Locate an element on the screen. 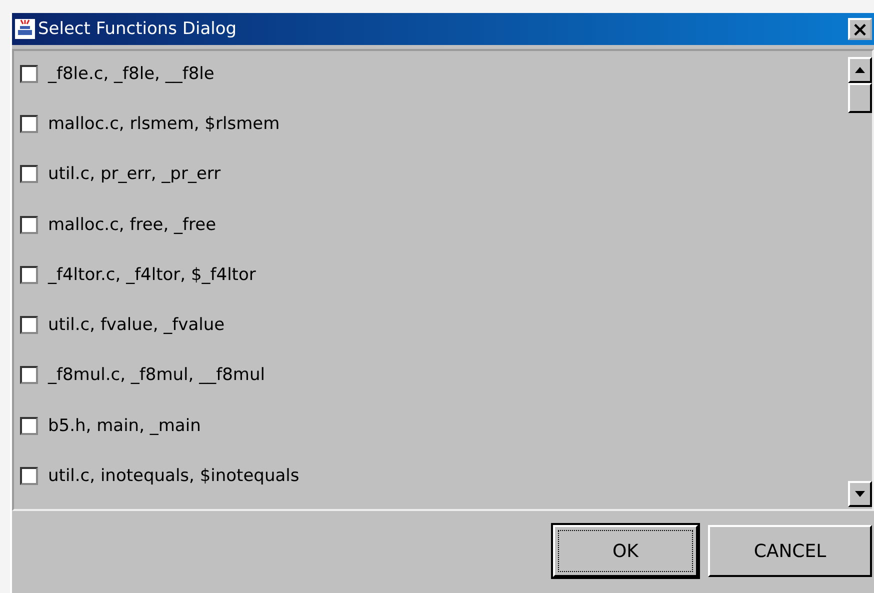  dialog-button: CANCEL is located at coordinates (790, 551).